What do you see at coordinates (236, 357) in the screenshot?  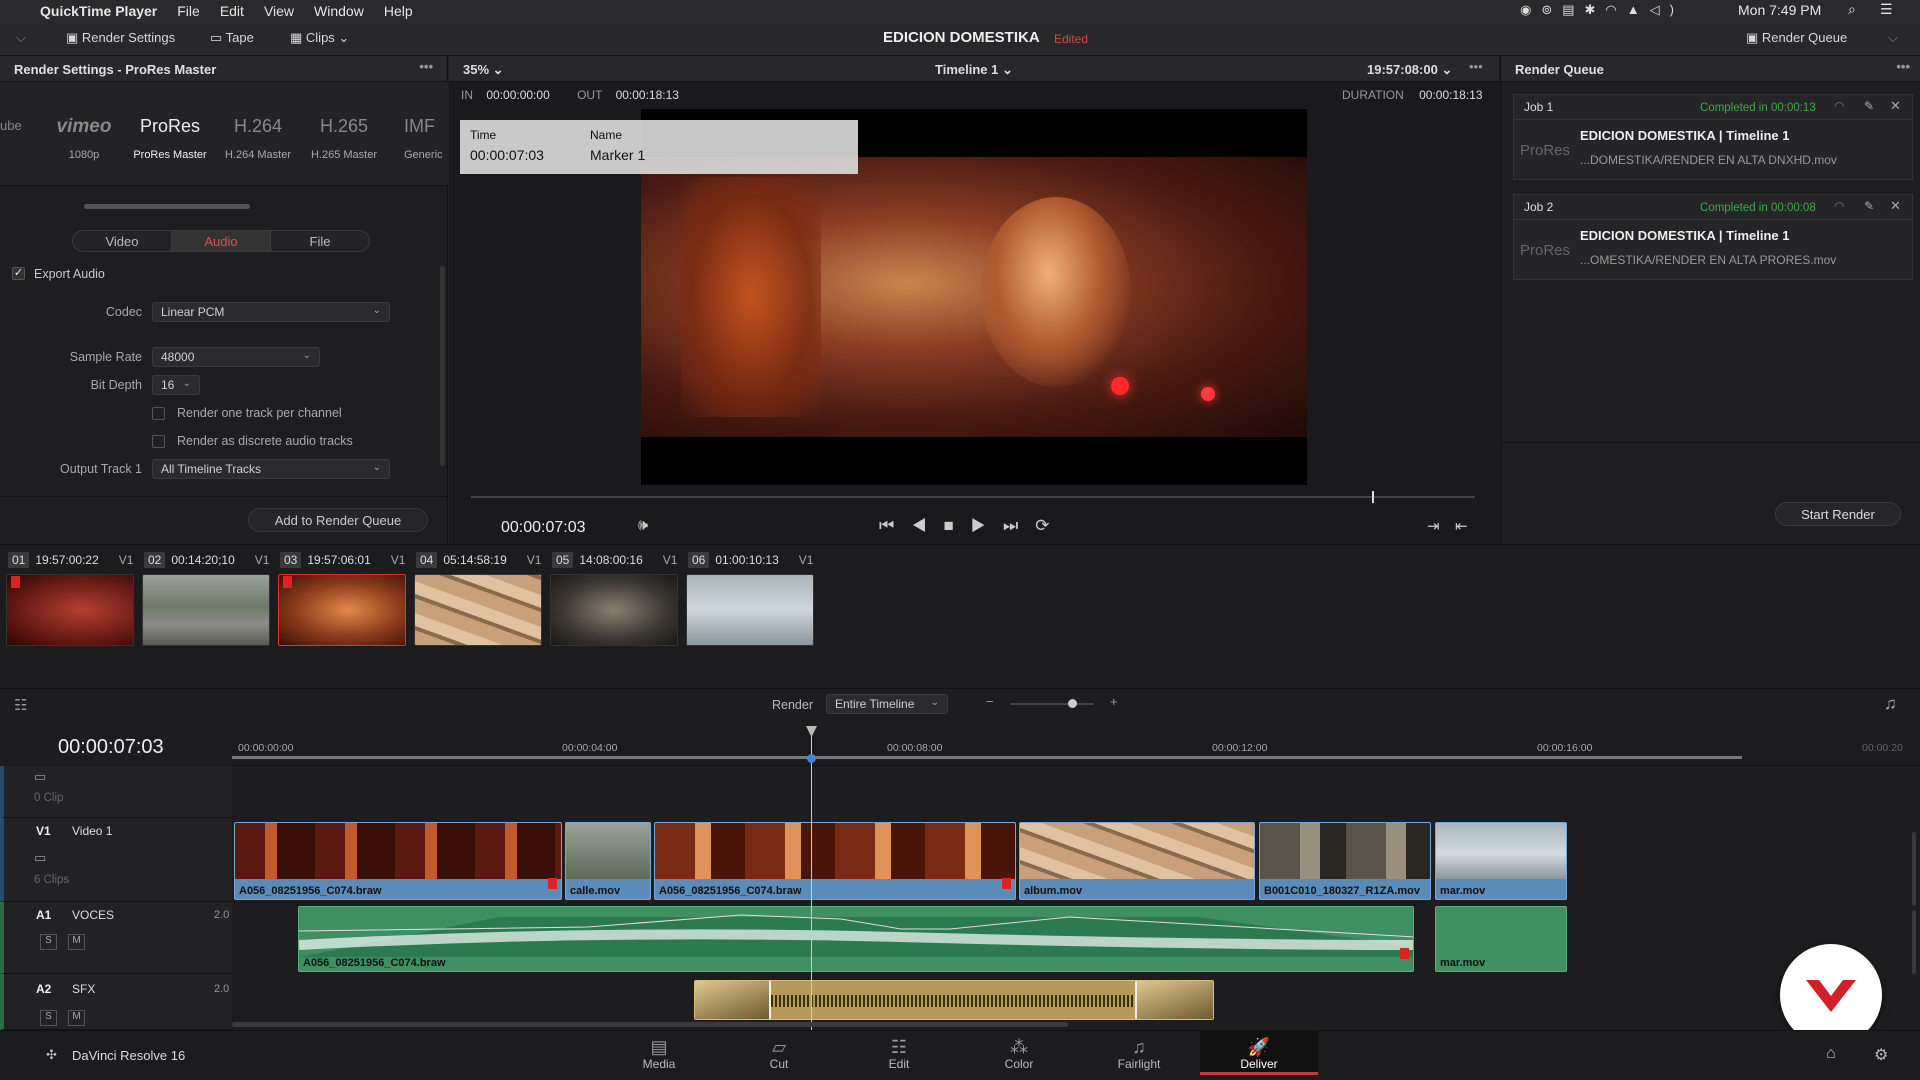 I see `sample-rate-dropdown: 48000 ⌄` at bounding box center [236, 357].